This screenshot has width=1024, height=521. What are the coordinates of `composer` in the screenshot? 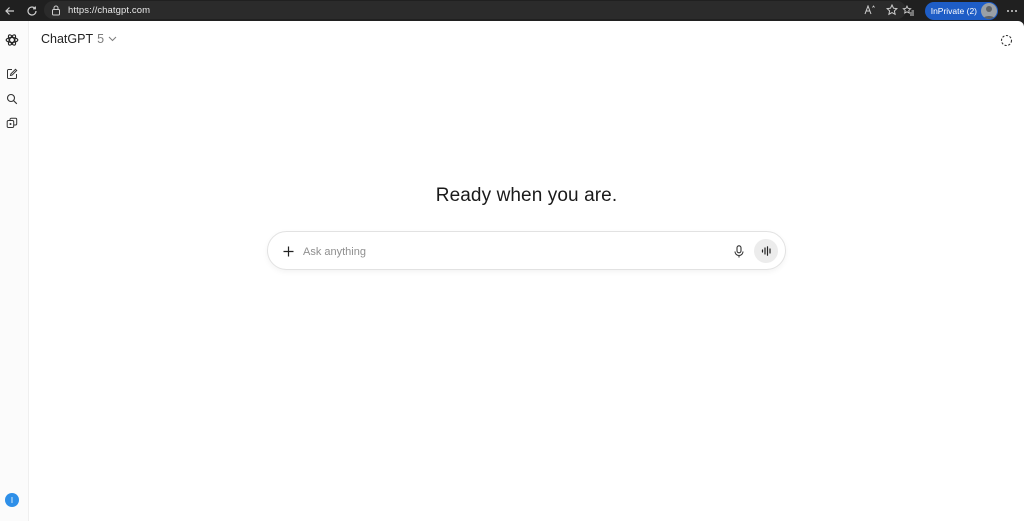 It's located at (526, 250).